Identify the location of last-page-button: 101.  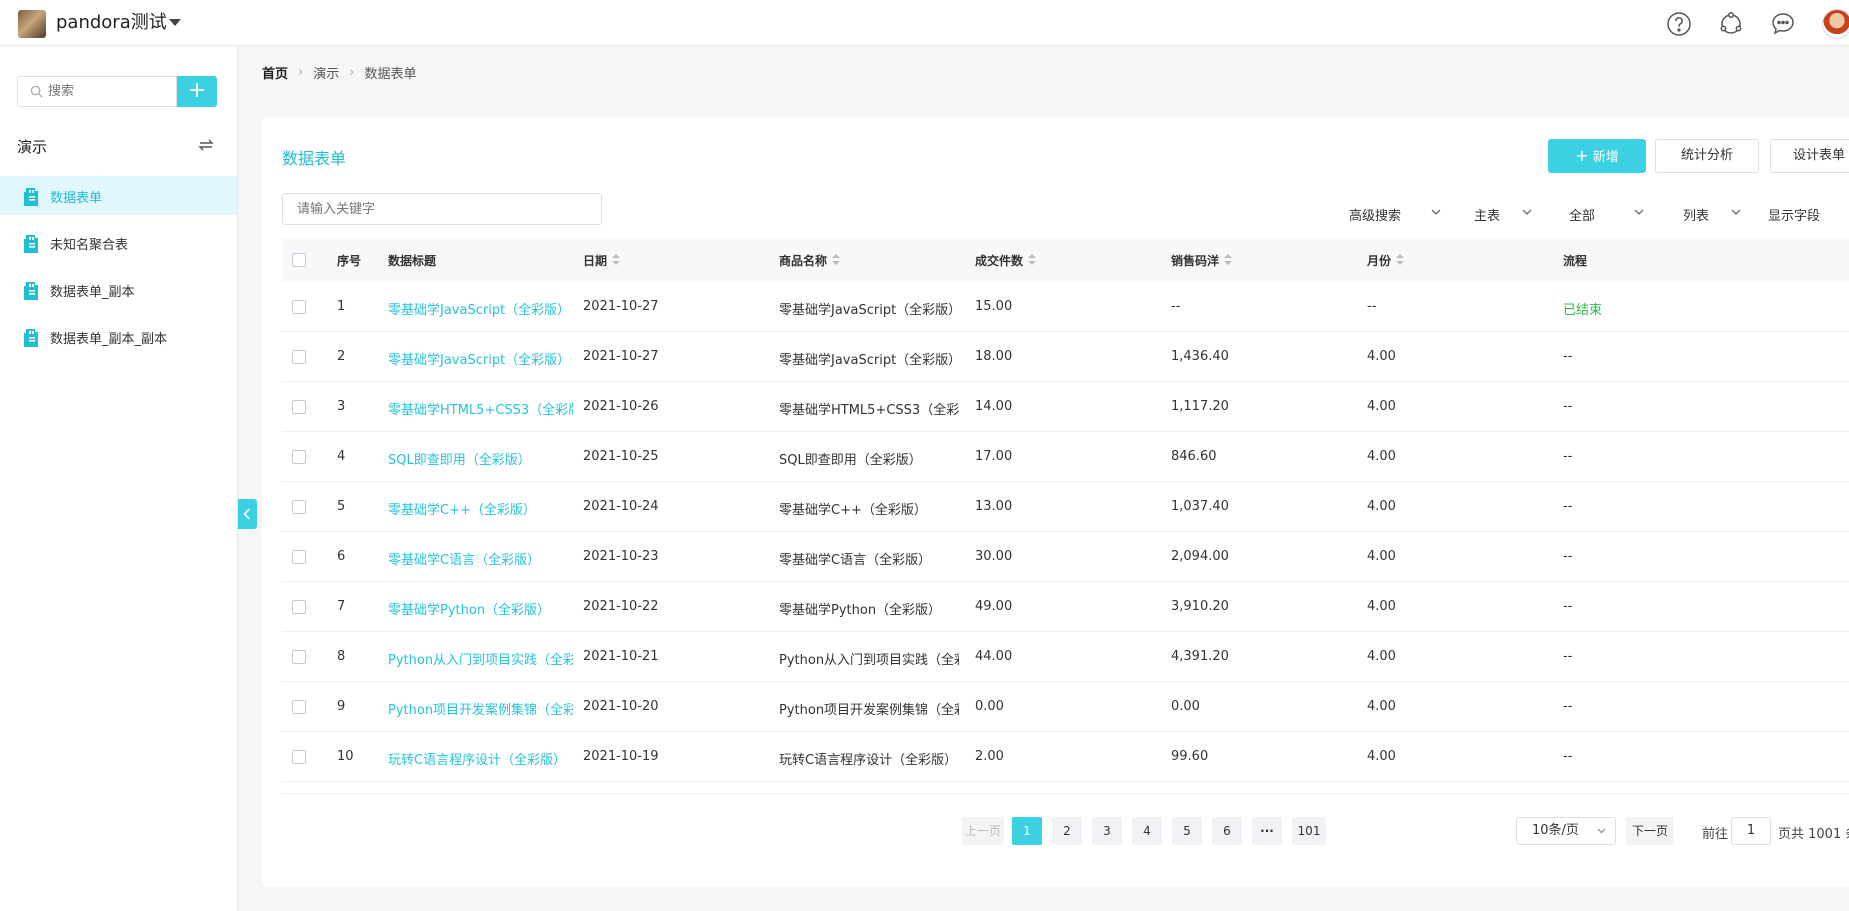
(1309, 831).